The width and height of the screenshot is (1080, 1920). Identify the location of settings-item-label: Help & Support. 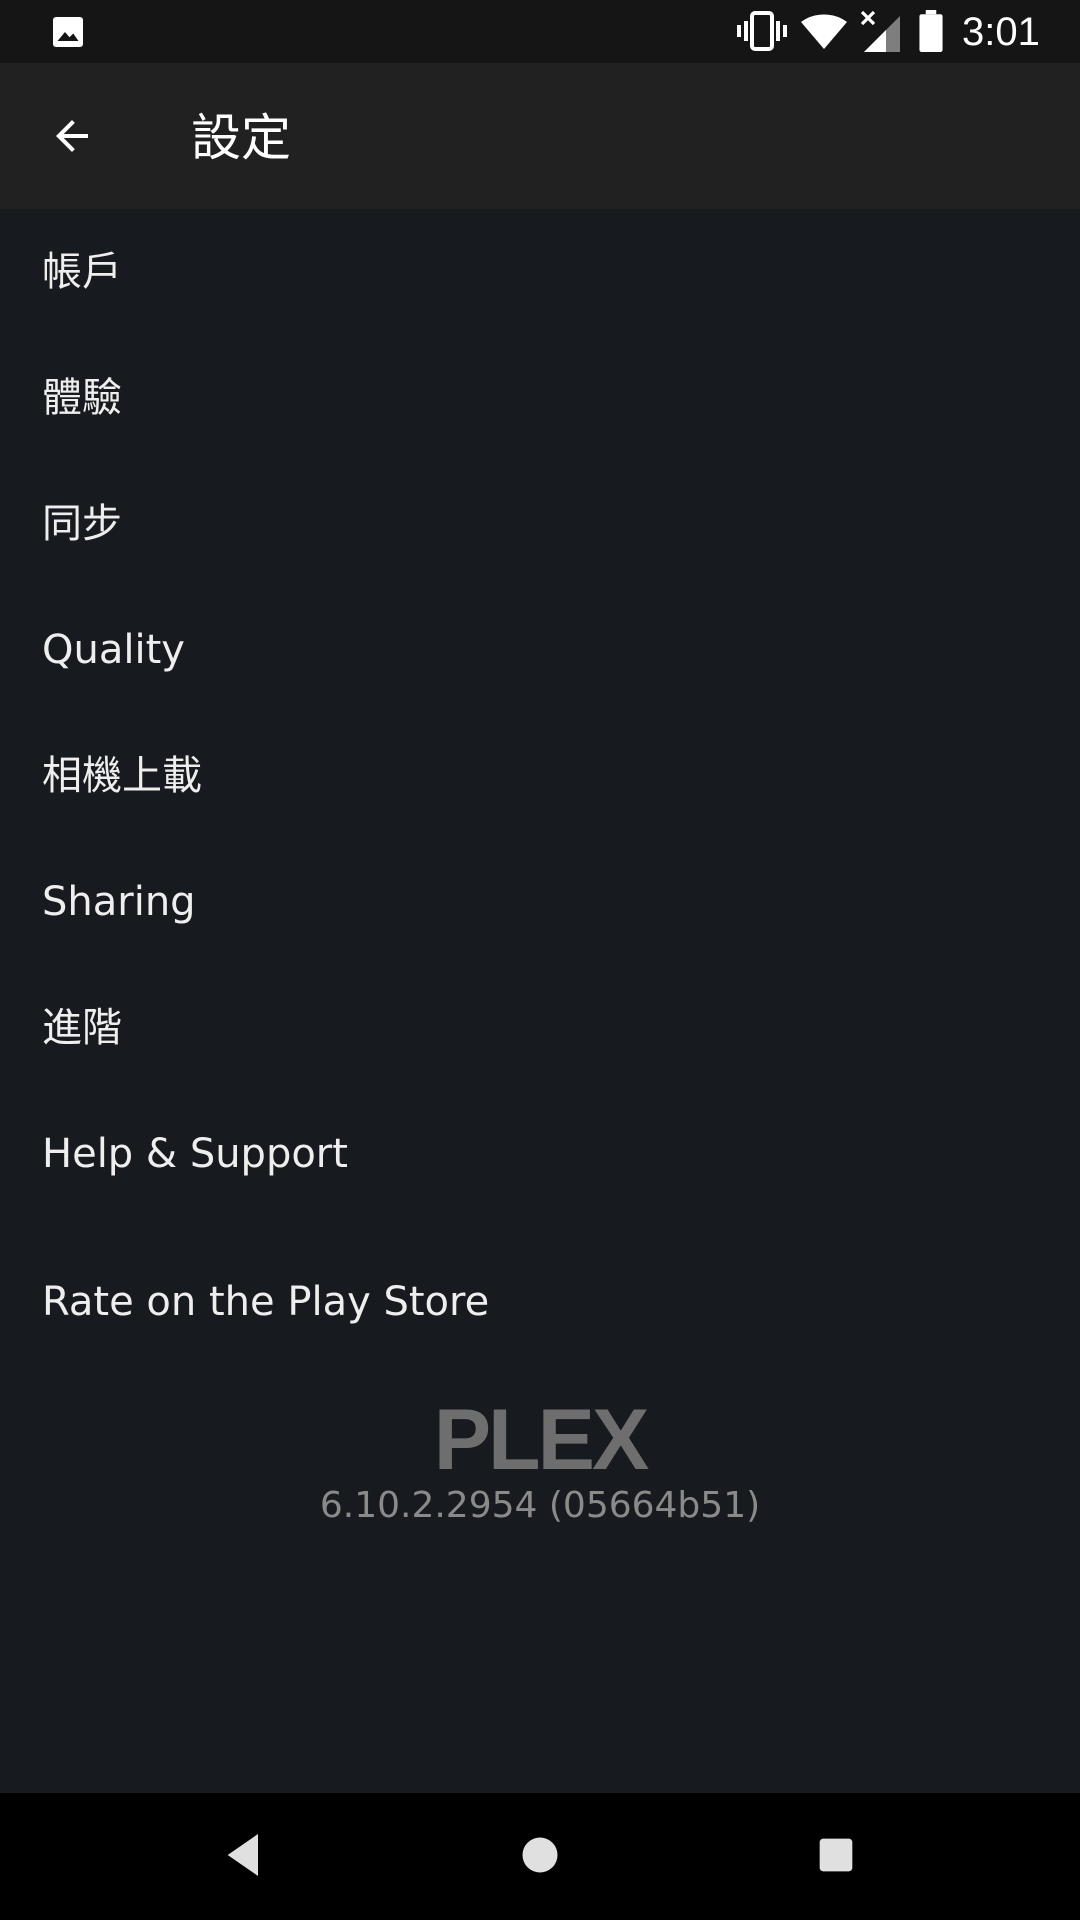
(195, 1154).